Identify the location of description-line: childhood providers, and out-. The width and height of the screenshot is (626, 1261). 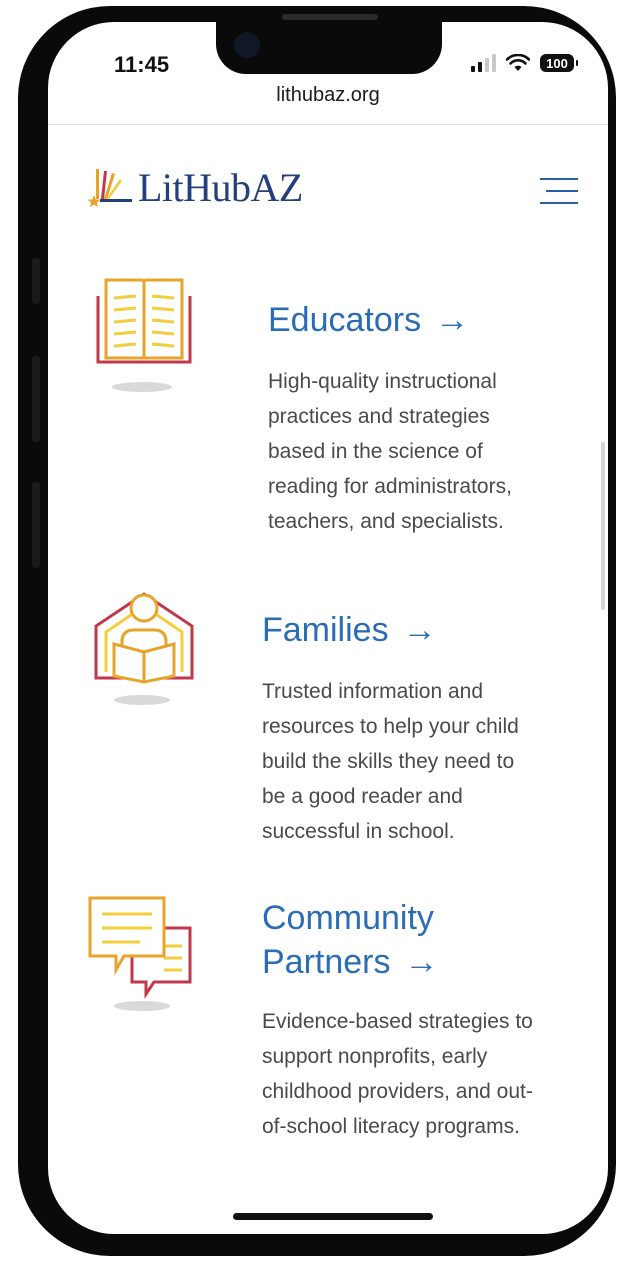
(397, 1091).